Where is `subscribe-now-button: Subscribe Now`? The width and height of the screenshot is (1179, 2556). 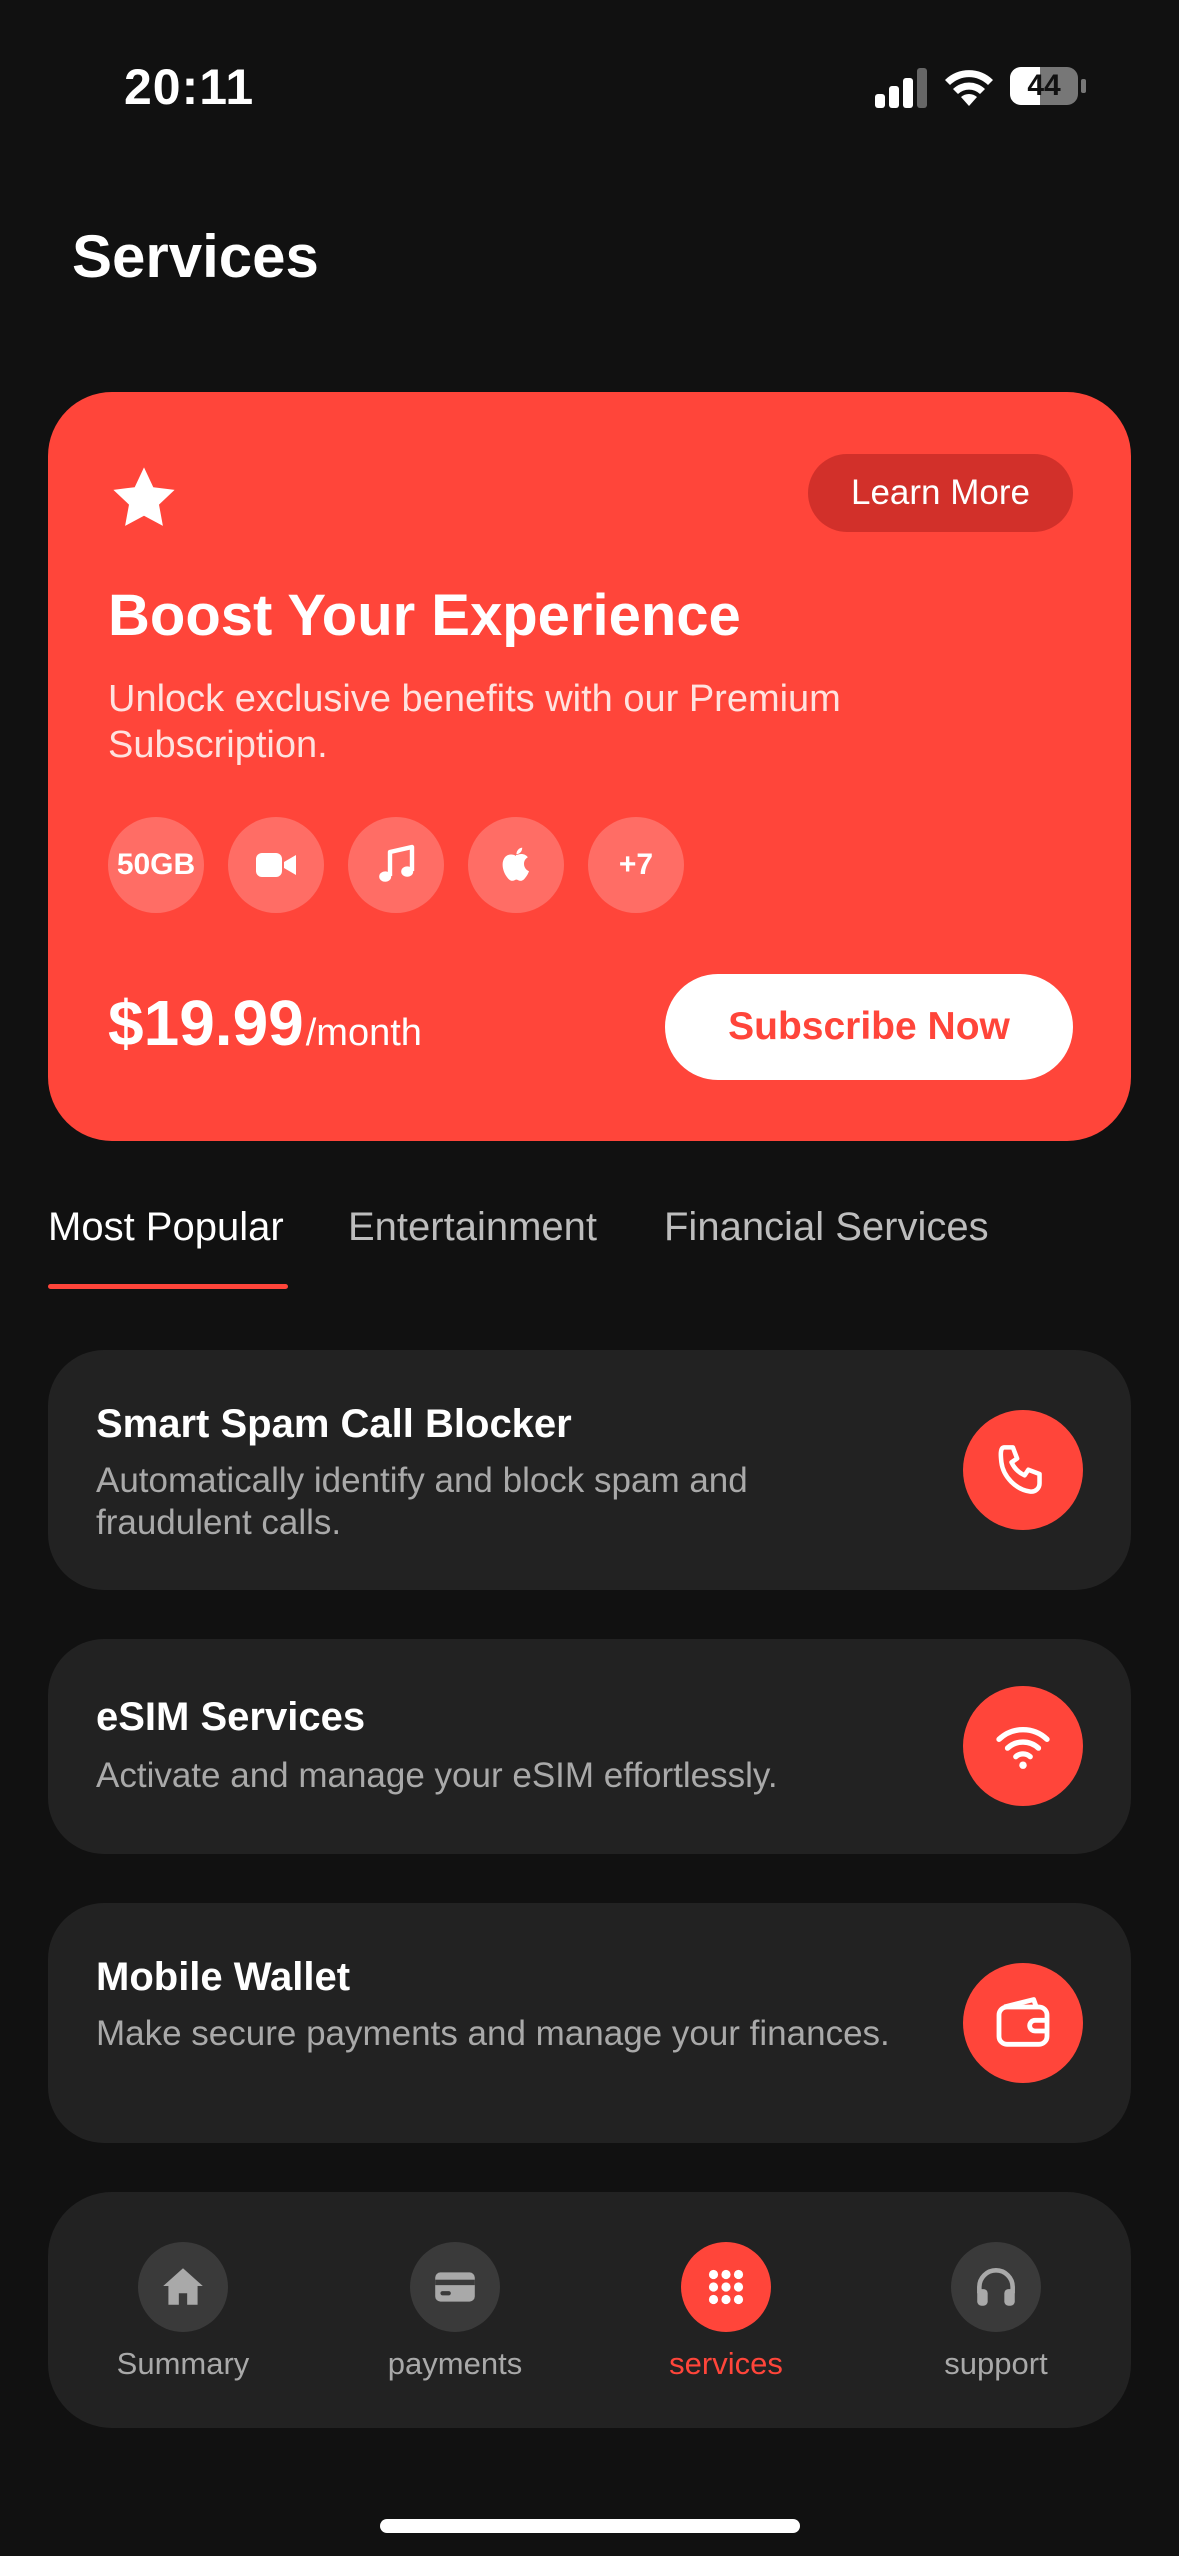
subscribe-now-button: Subscribe Now is located at coordinates (869, 1027).